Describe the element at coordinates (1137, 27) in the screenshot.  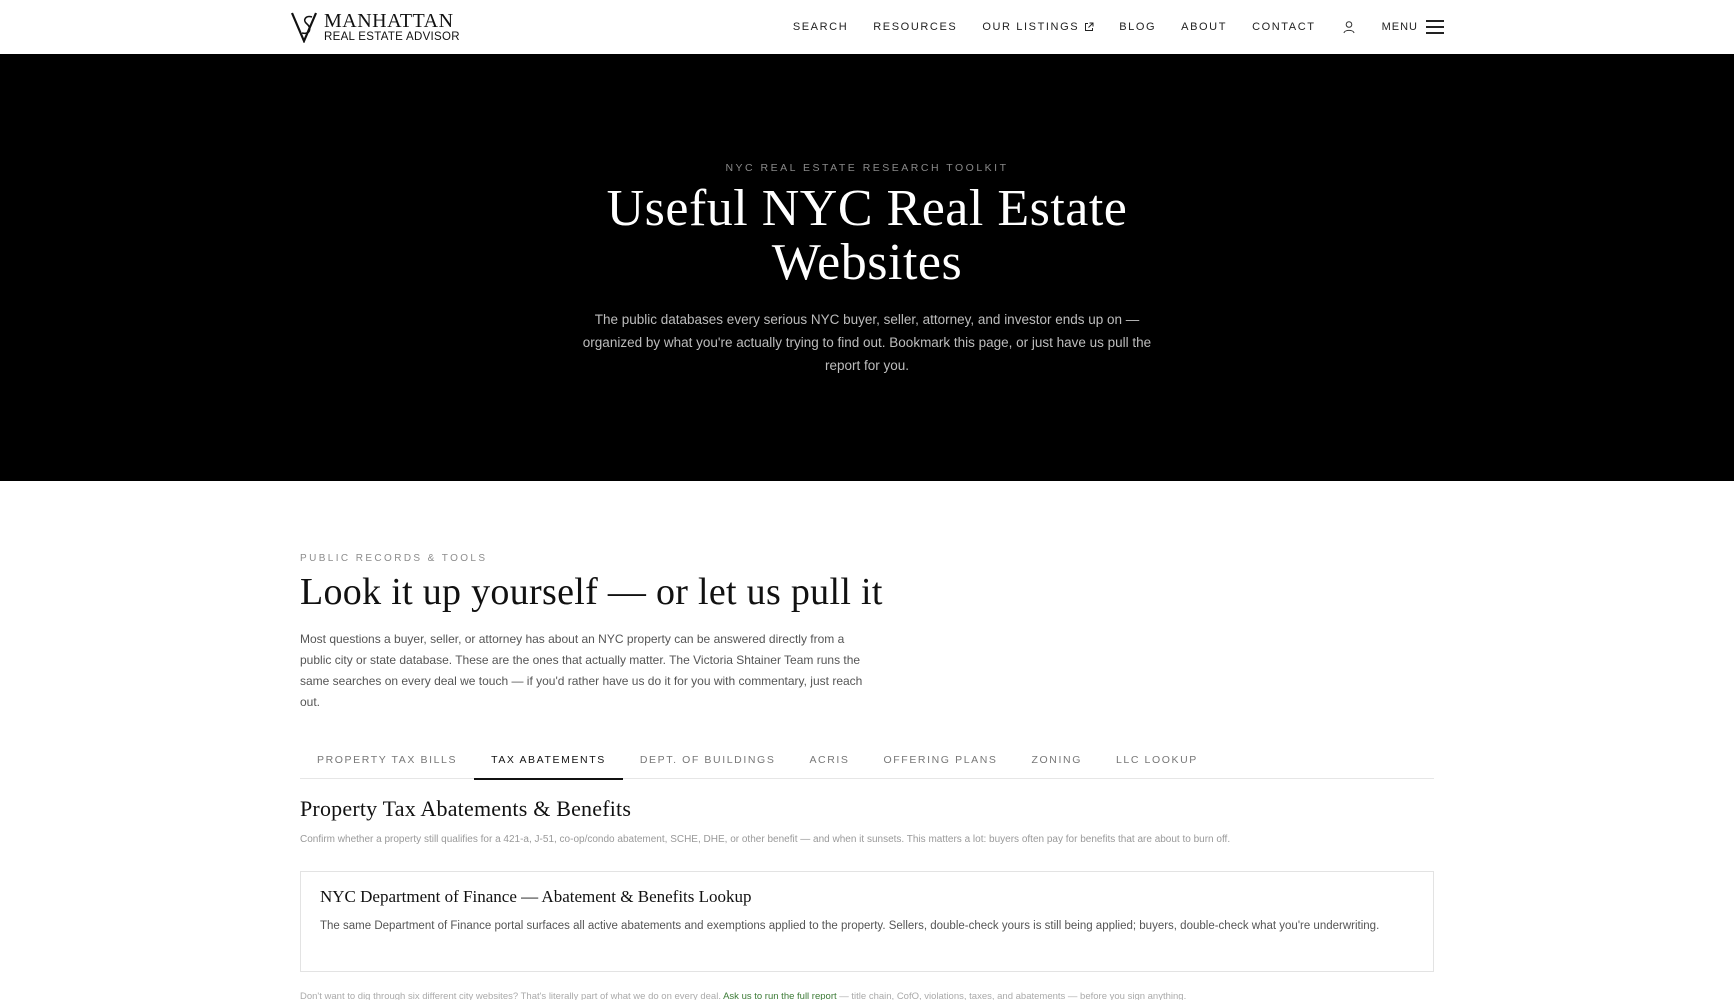
I see `nav-blog: BLOG` at that location.